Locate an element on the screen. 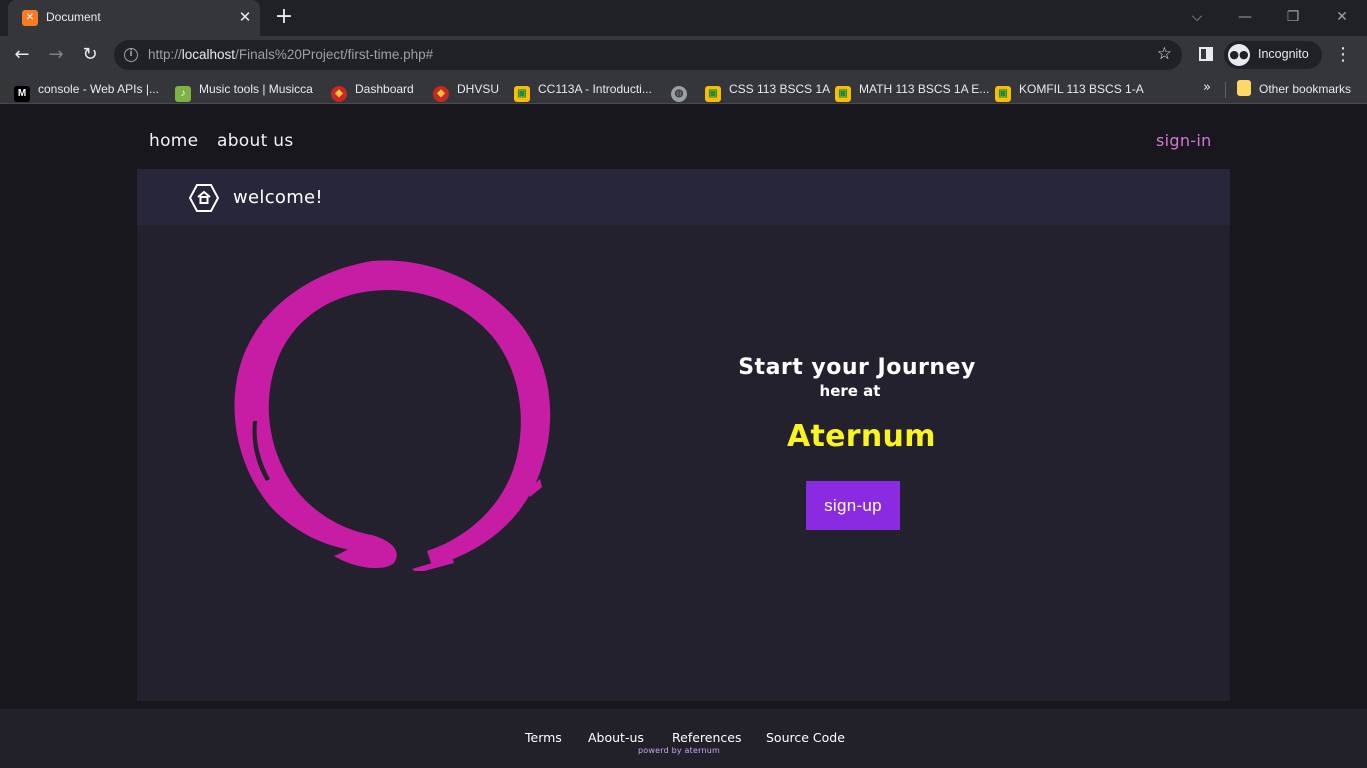 The image size is (1367, 768). other-bookmarks-label: Other bookmarks is located at coordinates (1305, 89).